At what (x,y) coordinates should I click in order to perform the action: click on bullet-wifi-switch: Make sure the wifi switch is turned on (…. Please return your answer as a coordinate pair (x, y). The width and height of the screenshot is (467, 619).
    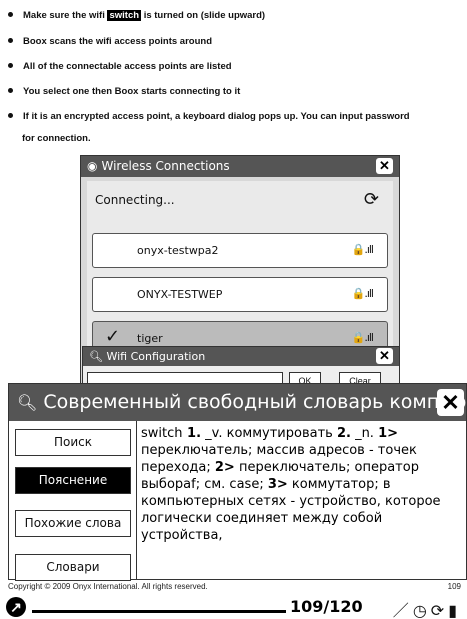
    Looking at the image, I should click on (136, 15).